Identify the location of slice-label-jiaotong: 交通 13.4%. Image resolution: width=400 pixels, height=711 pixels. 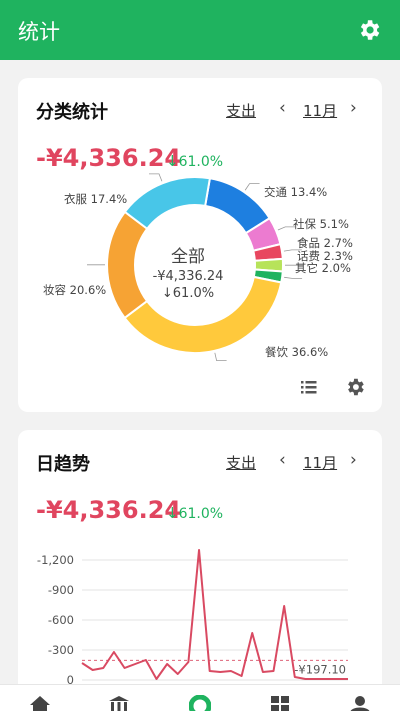
(296, 192).